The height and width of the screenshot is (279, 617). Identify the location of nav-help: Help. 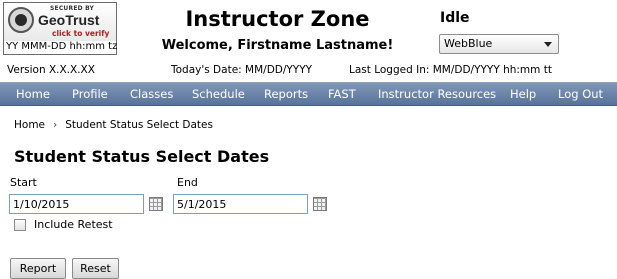
(523, 94).